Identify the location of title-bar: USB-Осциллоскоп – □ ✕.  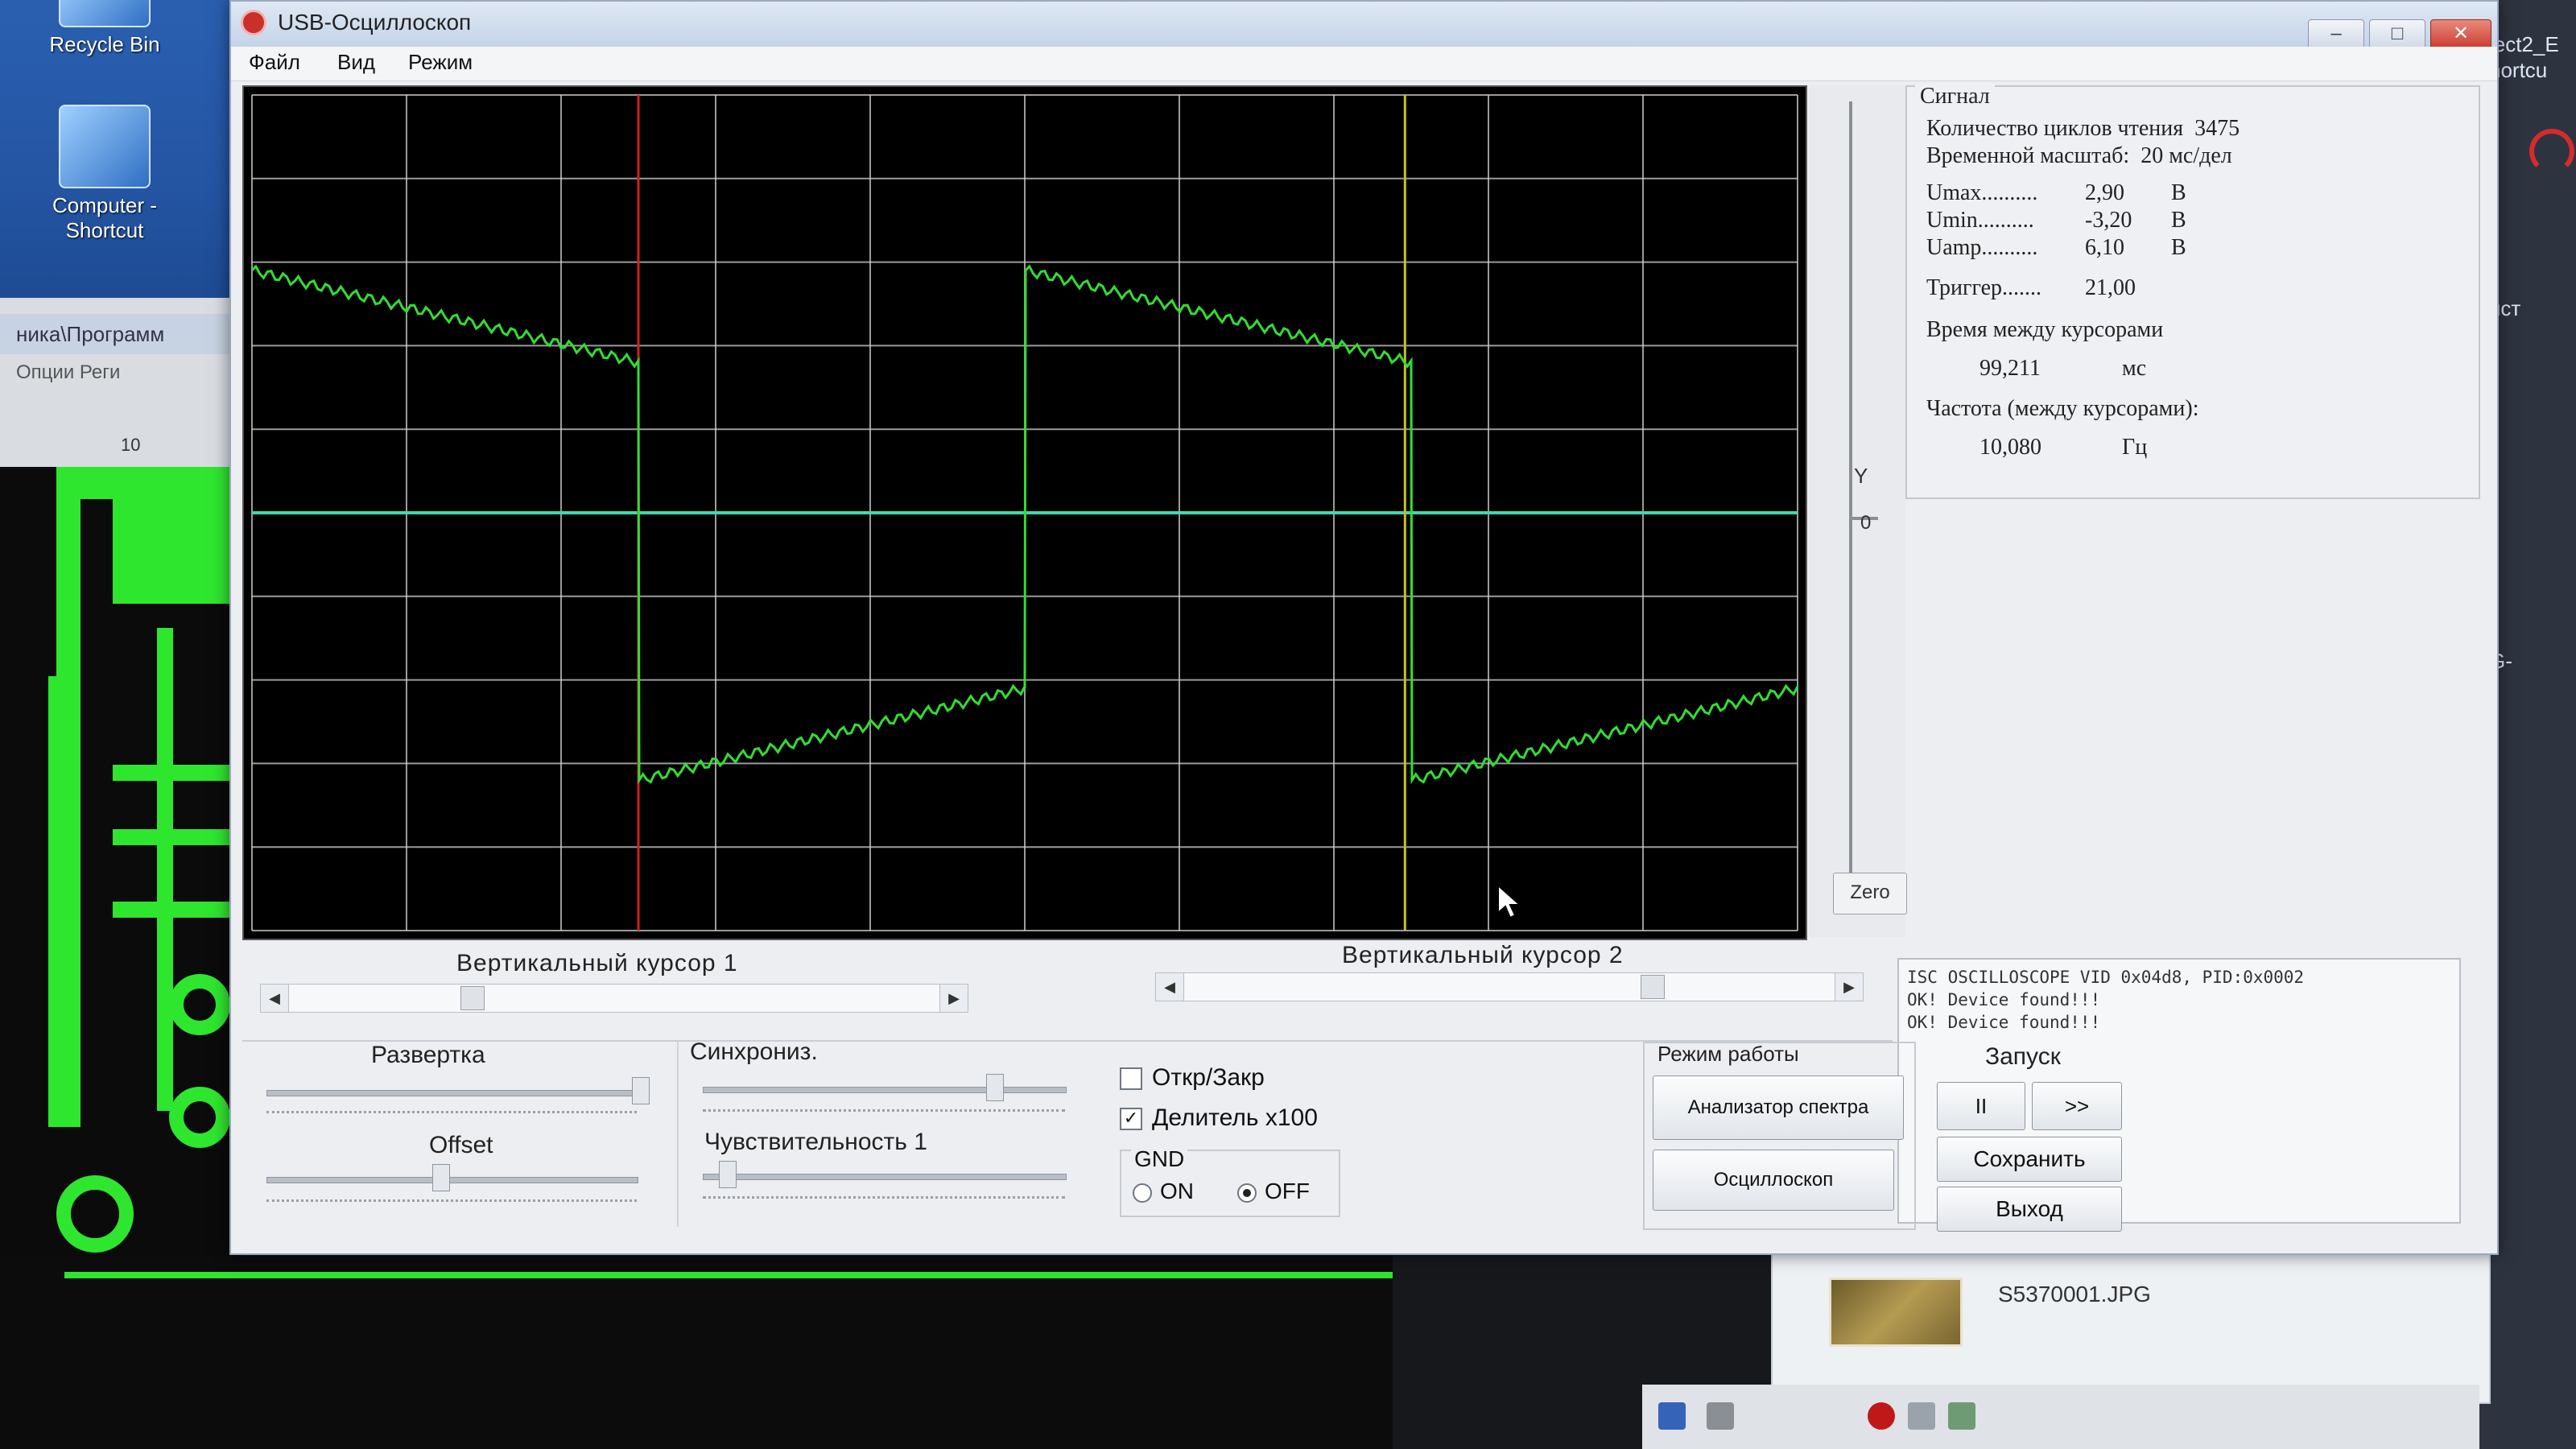
(1364, 26).